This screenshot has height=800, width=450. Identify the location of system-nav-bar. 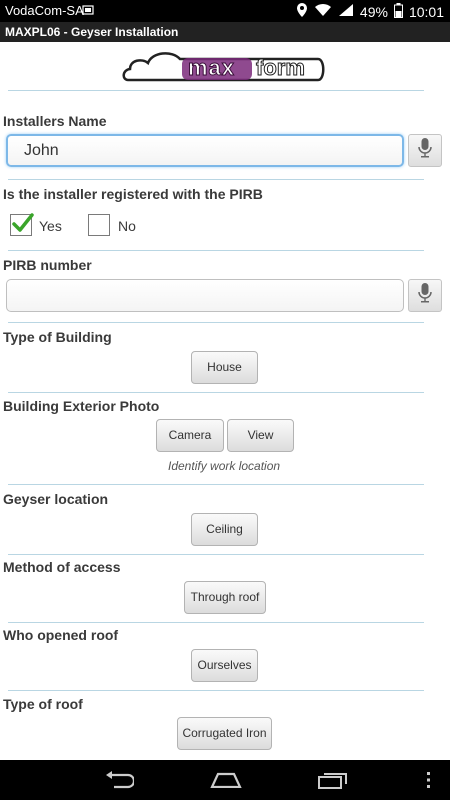
(225, 780).